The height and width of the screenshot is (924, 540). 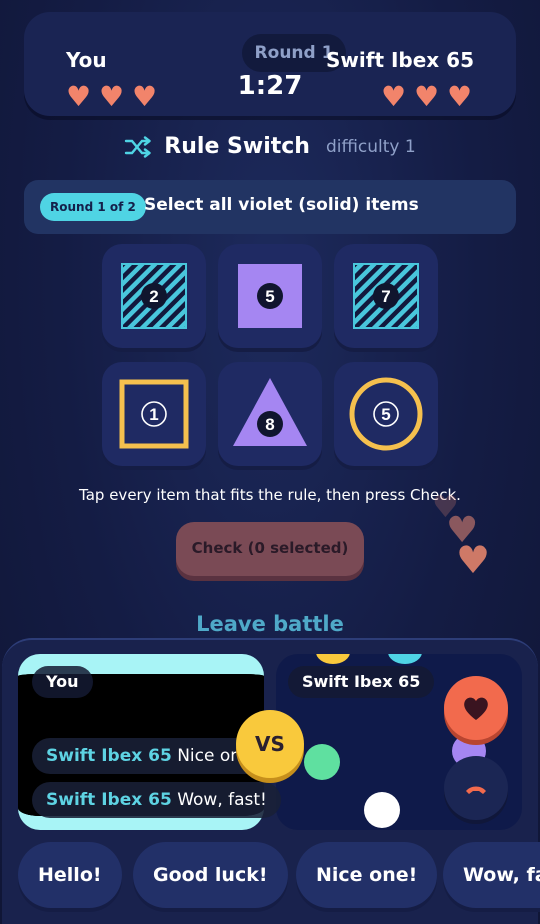 I want to click on square-shape: 7, so click(x=386, y=296).